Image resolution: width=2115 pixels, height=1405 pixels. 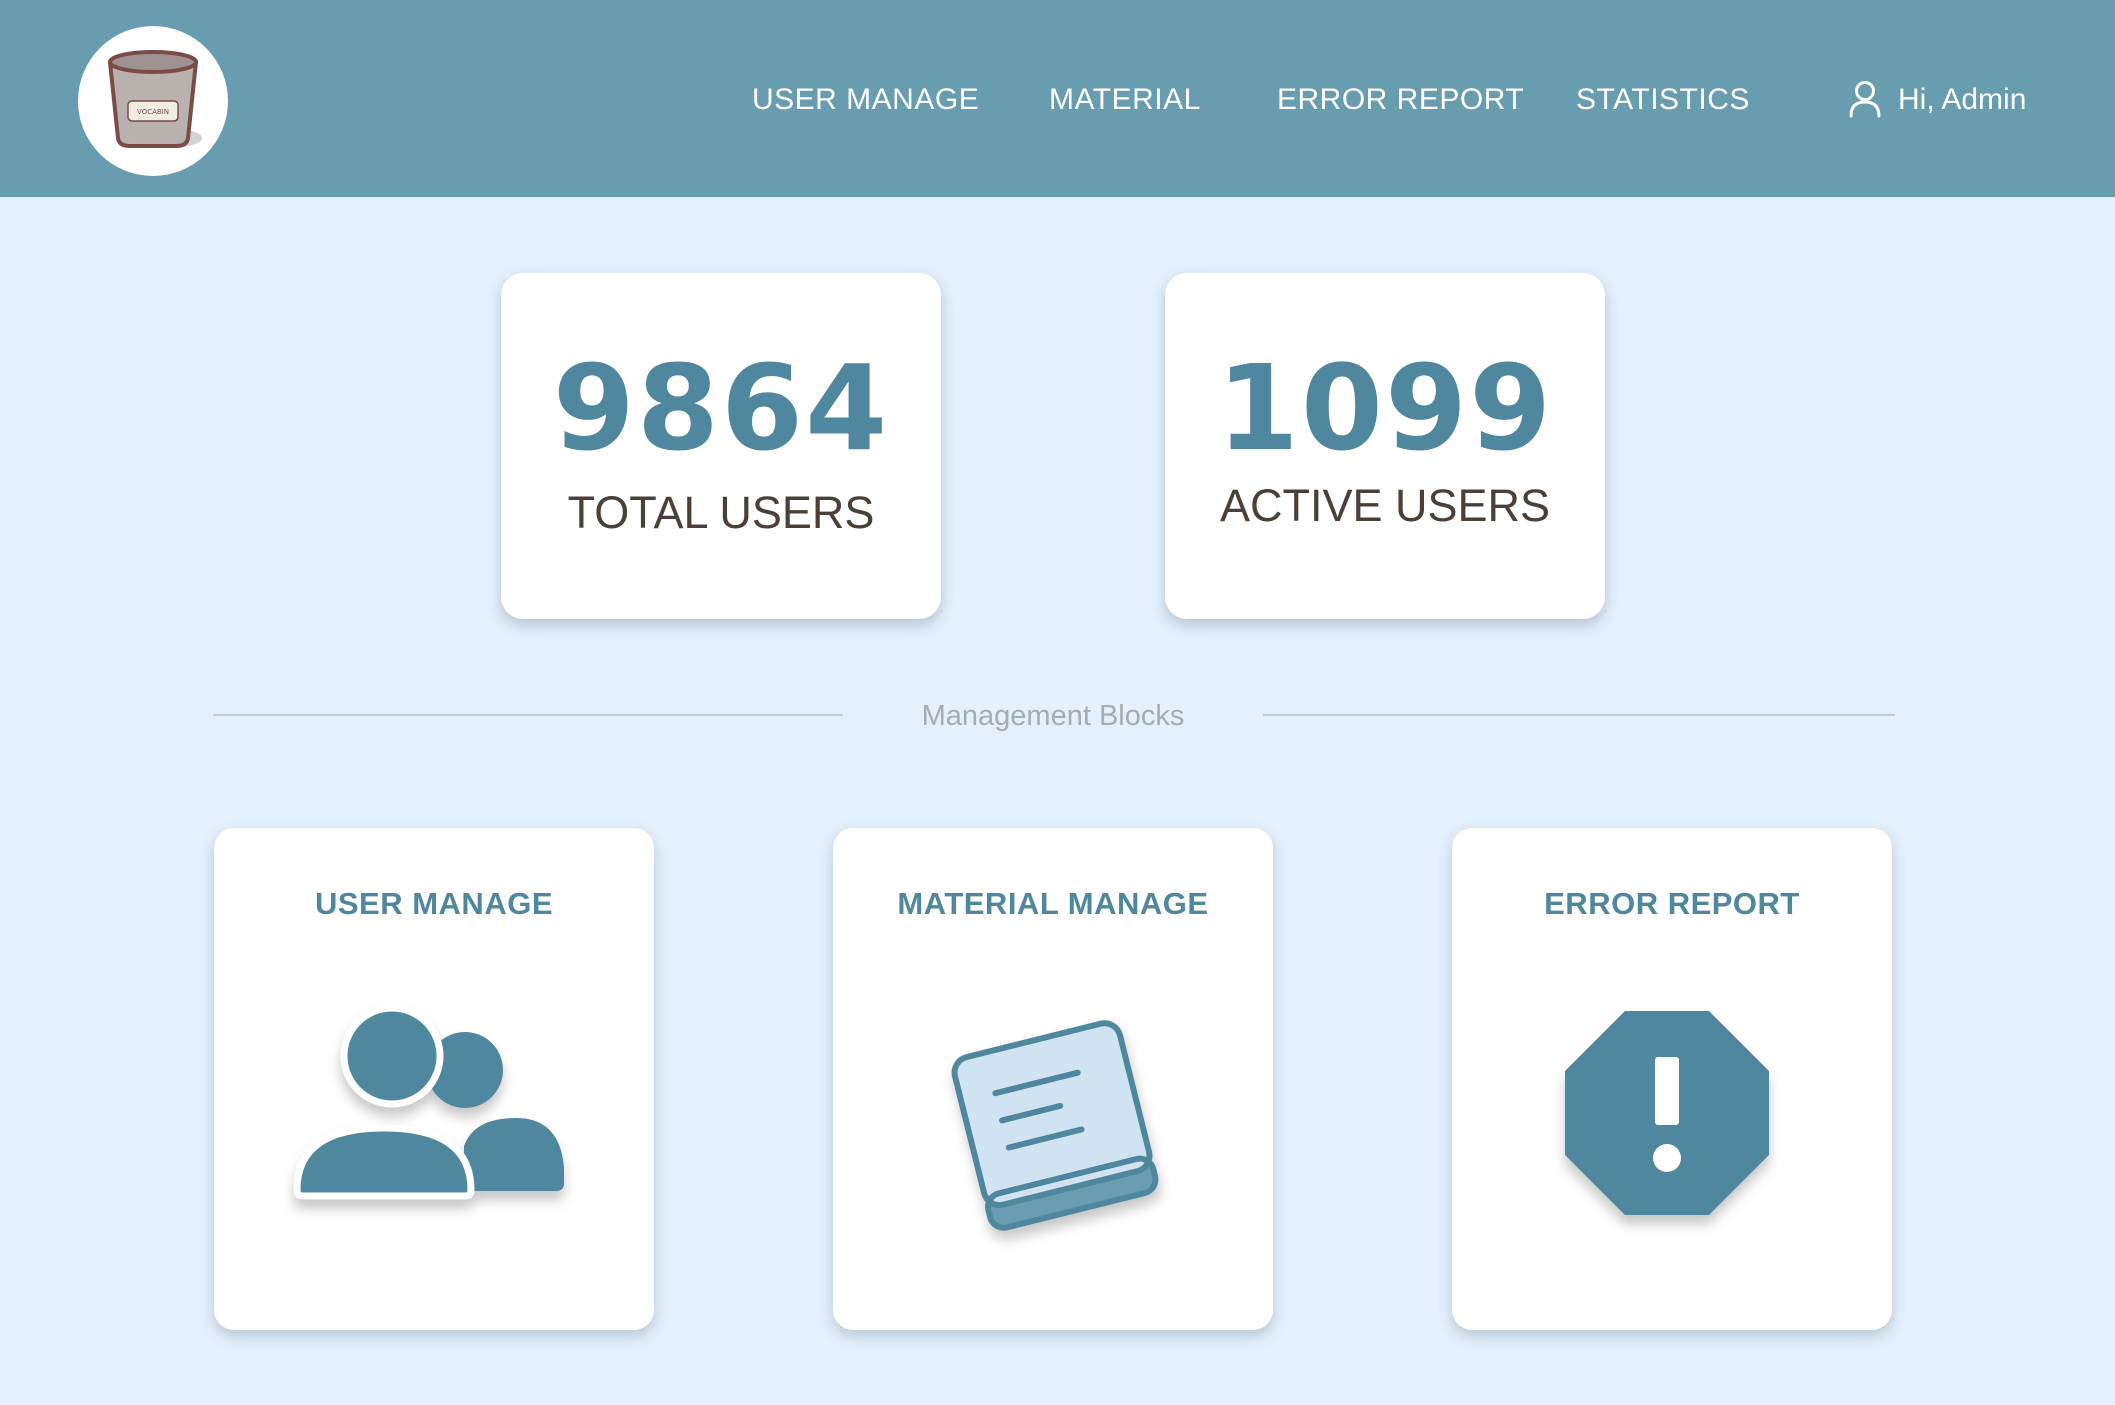 I want to click on error-report-title: ERROR REPORT, so click(x=1672, y=903).